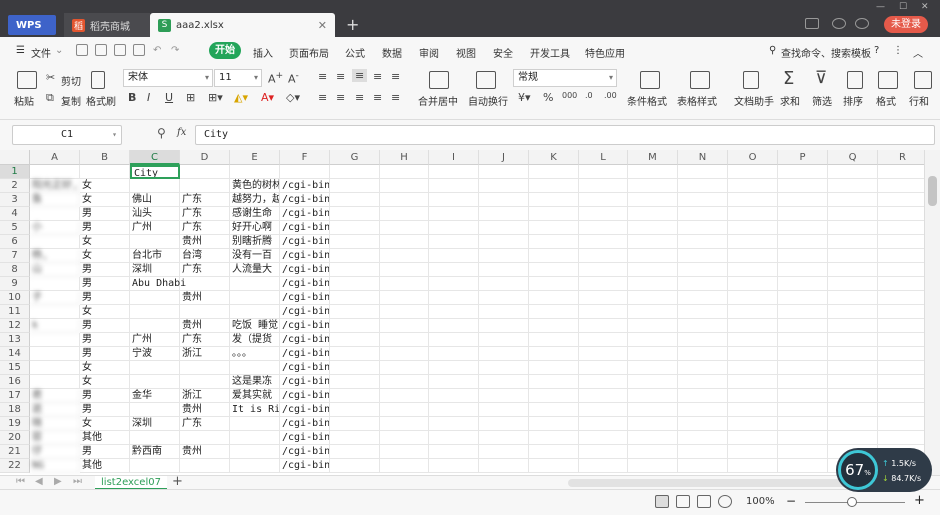 The image size is (940, 515). I want to click on cell-I9, so click(454, 284).